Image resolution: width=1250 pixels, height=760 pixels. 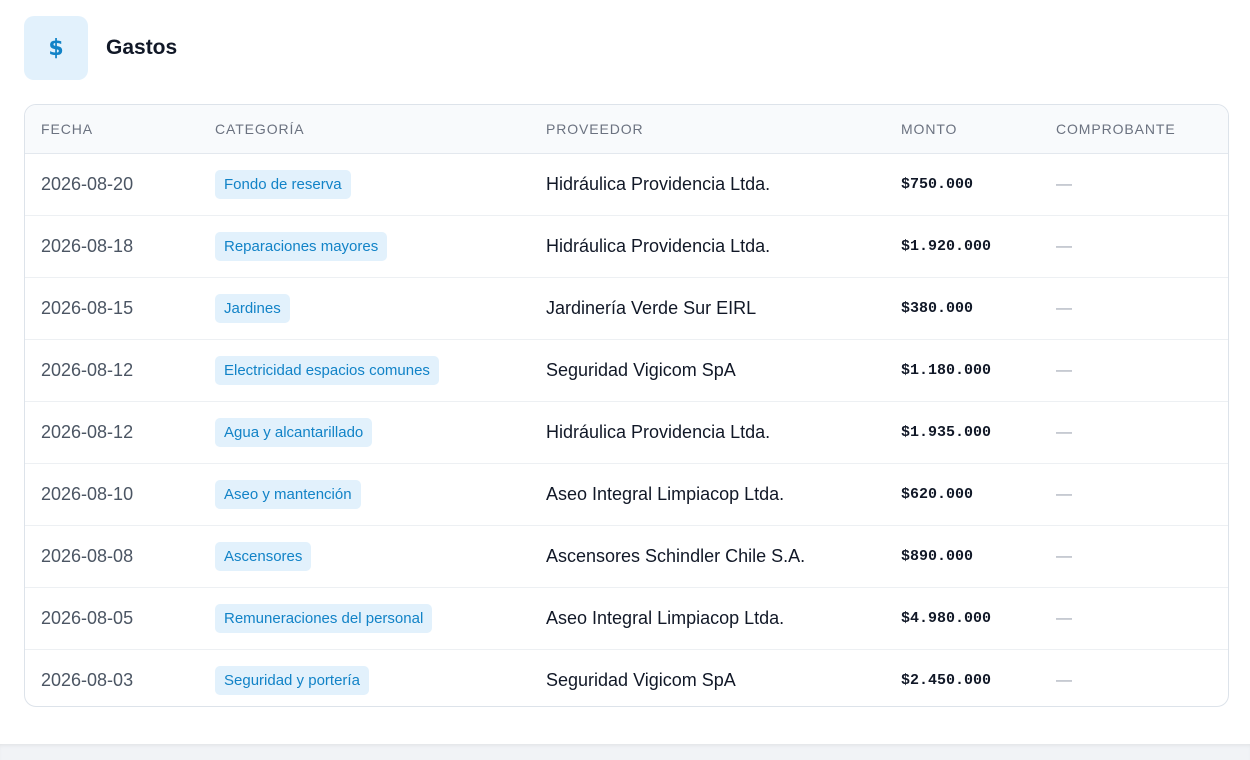 I want to click on category-badge: Remuneraciones del personal, so click(x=324, y=618).